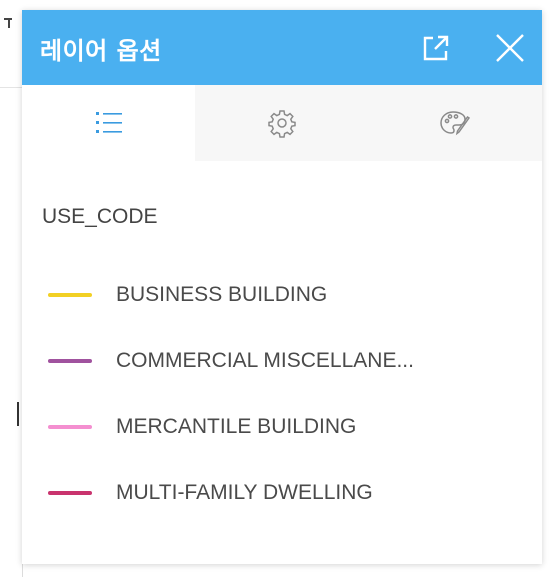 The width and height of the screenshot is (558, 577). Describe the element at coordinates (9, 23) in the screenshot. I see `background-fragment` at that location.